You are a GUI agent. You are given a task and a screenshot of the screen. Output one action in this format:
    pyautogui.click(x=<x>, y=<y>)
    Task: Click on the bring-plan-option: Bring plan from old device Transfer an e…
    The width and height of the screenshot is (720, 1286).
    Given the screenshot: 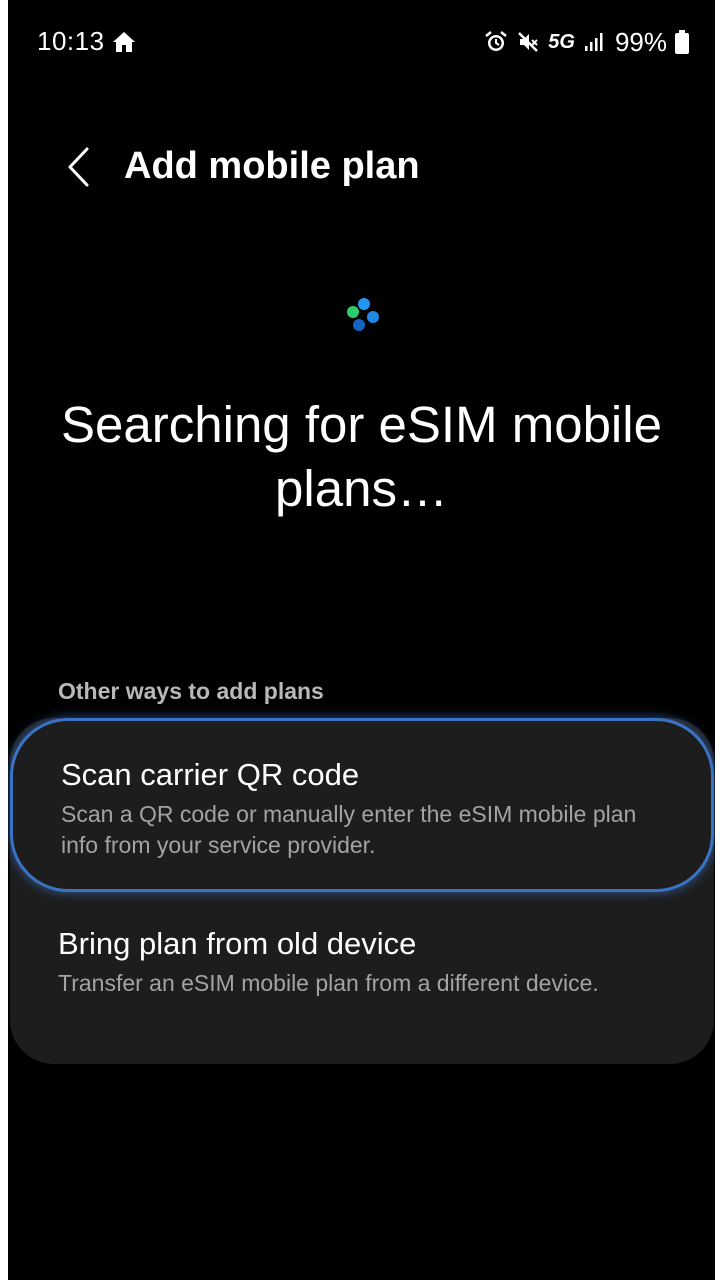 What is the action you would take?
    pyautogui.click(x=362, y=994)
    